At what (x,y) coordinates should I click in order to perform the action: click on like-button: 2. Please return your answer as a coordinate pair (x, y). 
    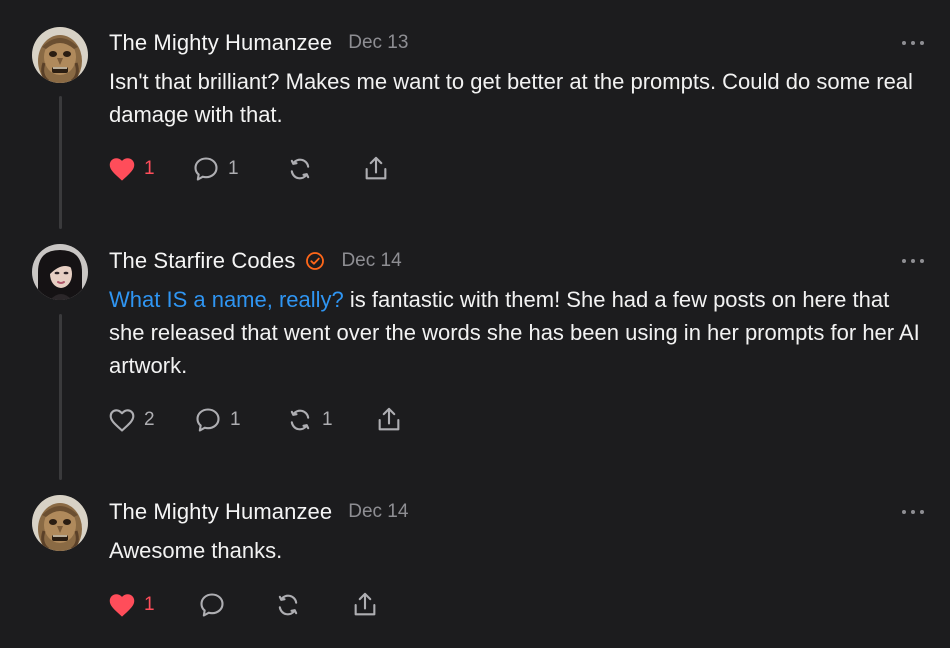
    Looking at the image, I should click on (131, 420).